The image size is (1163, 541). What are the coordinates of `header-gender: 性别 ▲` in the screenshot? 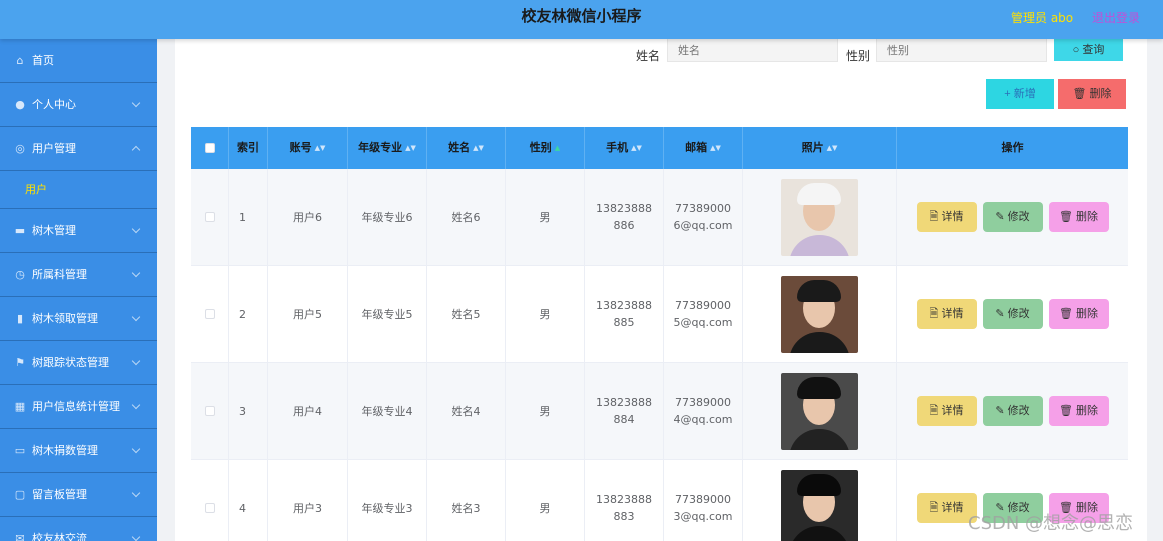 It's located at (545, 148).